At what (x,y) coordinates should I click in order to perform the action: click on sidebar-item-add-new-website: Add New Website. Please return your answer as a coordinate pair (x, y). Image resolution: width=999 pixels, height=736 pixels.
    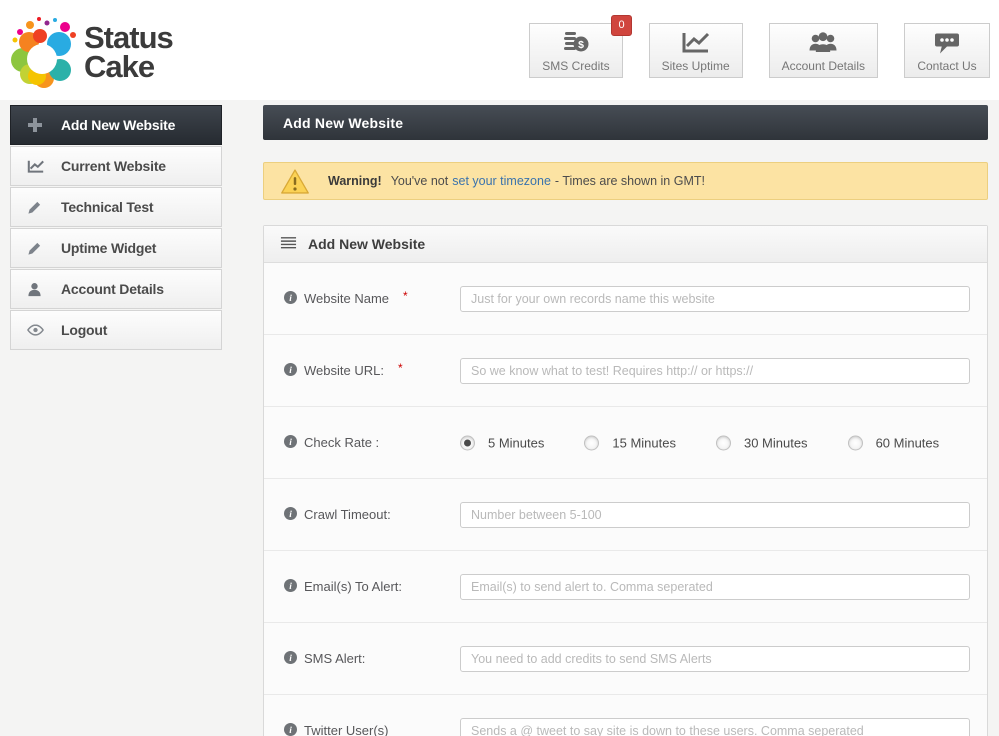
    Looking at the image, I should click on (116, 125).